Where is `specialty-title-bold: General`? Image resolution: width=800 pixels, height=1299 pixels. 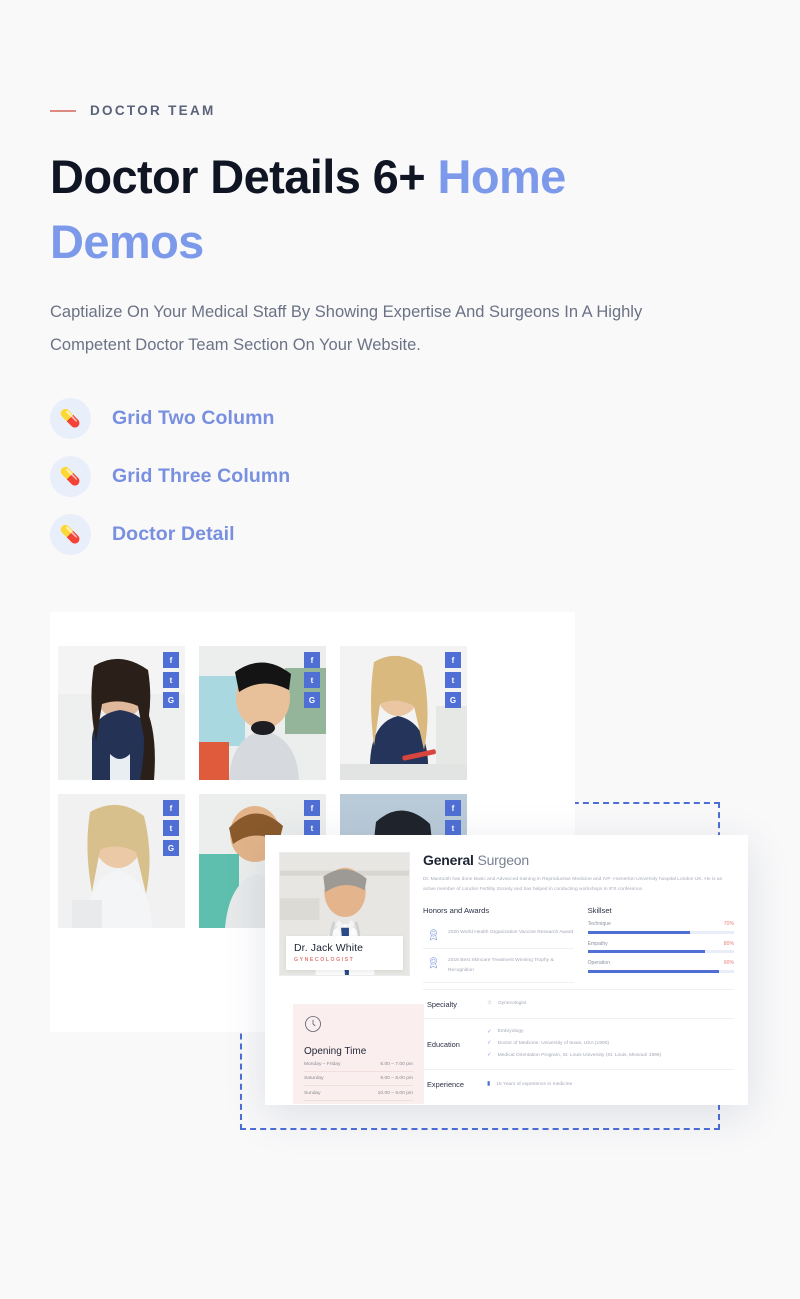 specialty-title-bold: General is located at coordinates (448, 860).